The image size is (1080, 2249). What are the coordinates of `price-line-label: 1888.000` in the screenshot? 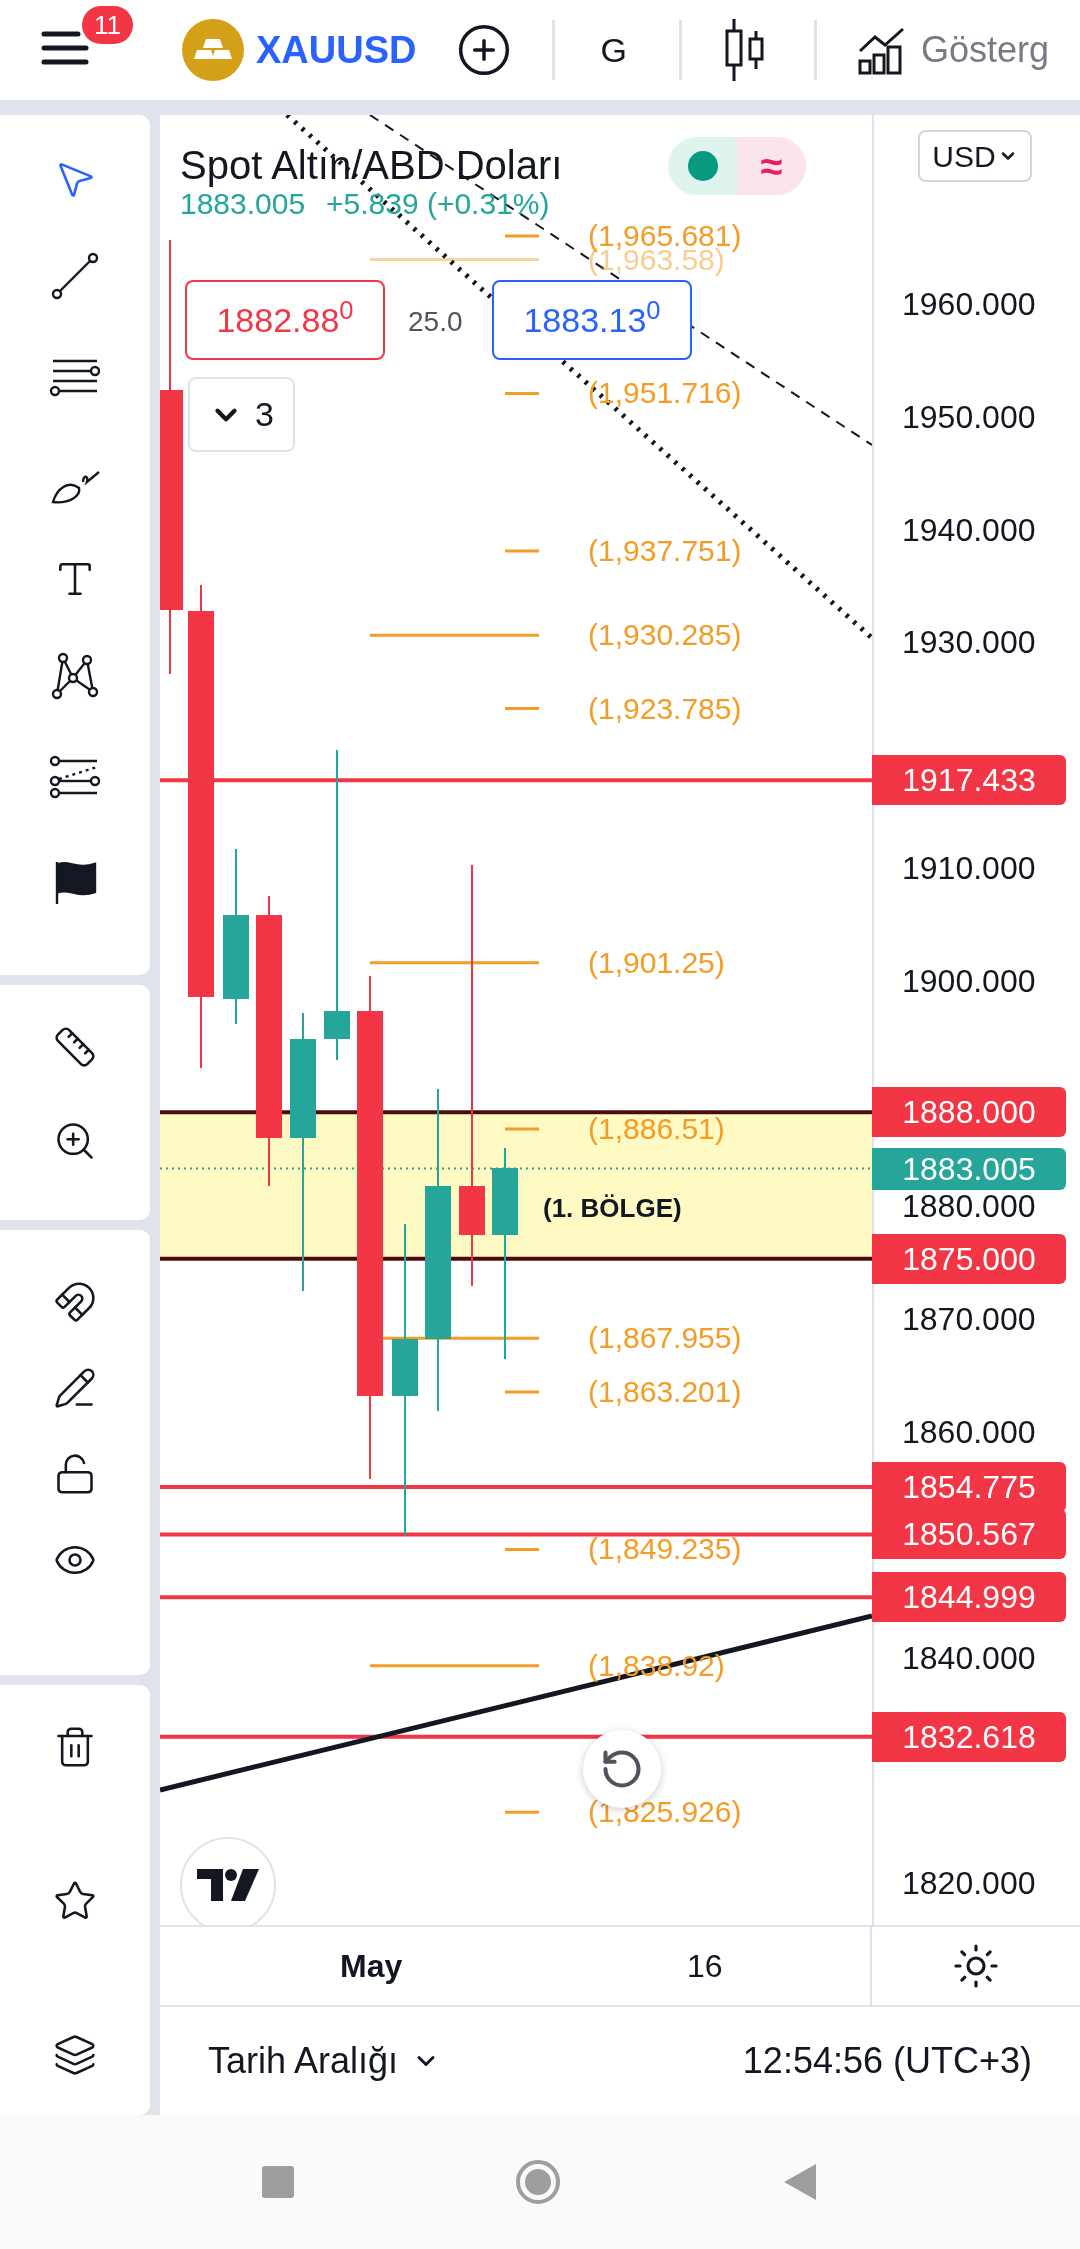 It's located at (969, 1112).